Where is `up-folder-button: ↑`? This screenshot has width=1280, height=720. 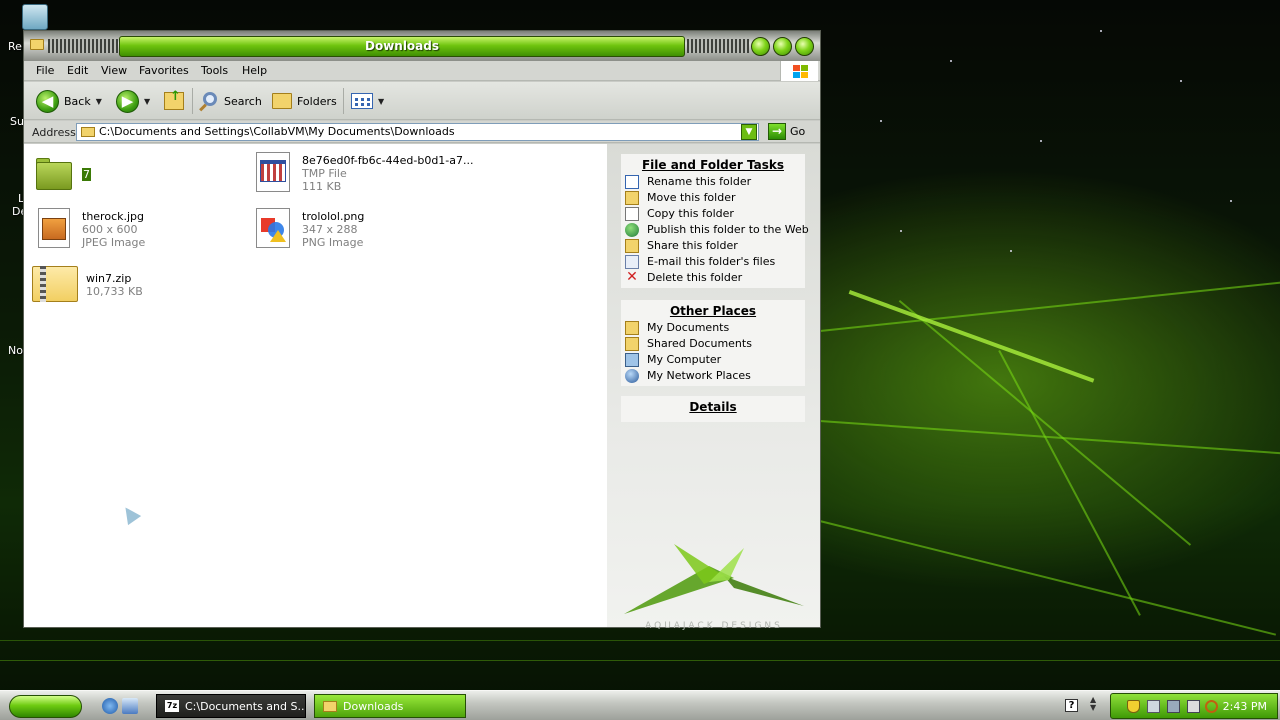 up-folder-button: ↑ is located at coordinates (174, 101).